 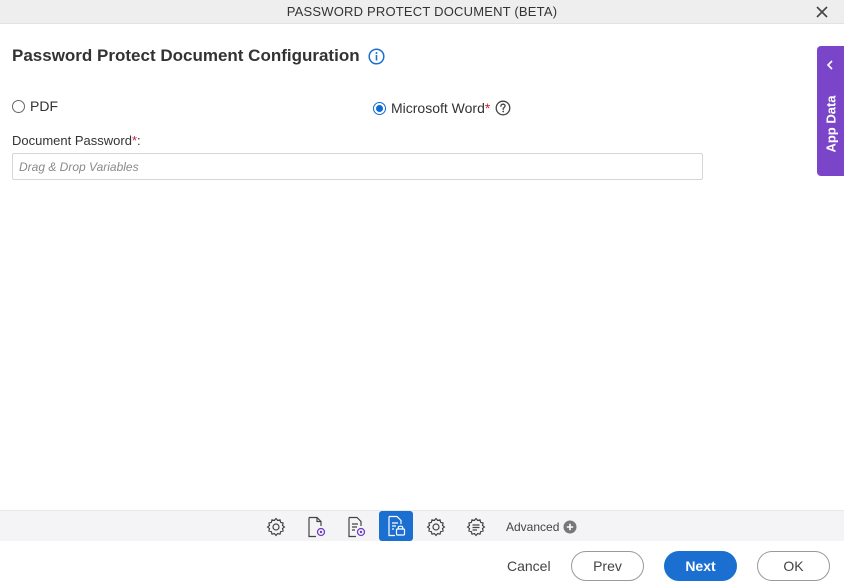 What do you see at coordinates (529, 566) in the screenshot?
I see `cancel-button: Cancel` at bounding box center [529, 566].